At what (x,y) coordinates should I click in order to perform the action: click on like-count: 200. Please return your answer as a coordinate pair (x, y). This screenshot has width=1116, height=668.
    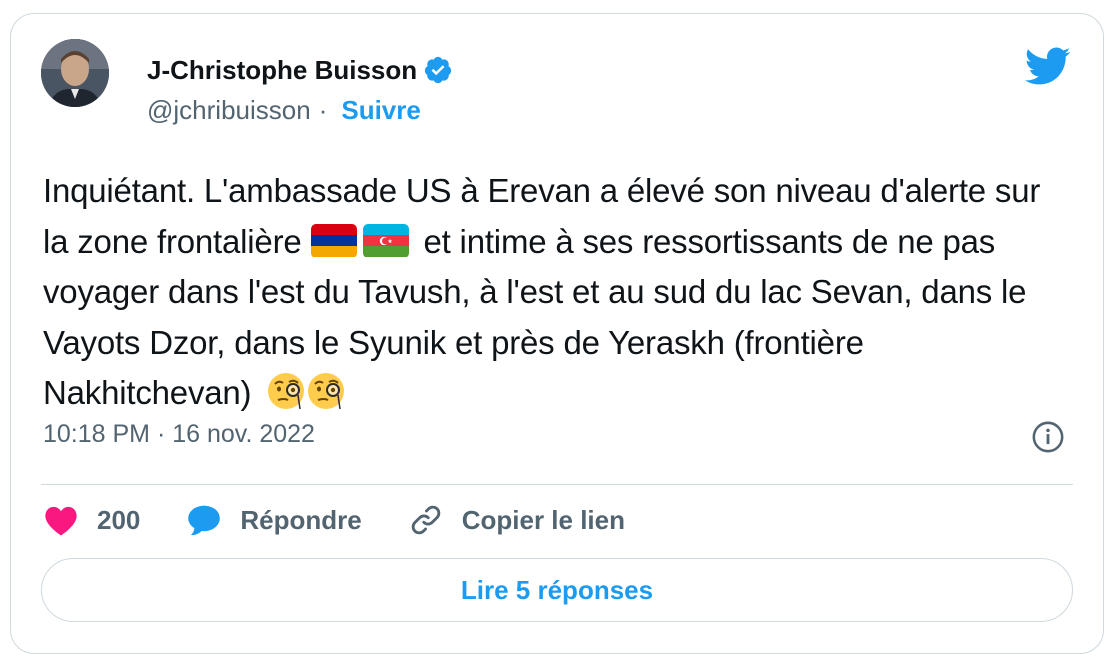
    Looking at the image, I should click on (119, 519).